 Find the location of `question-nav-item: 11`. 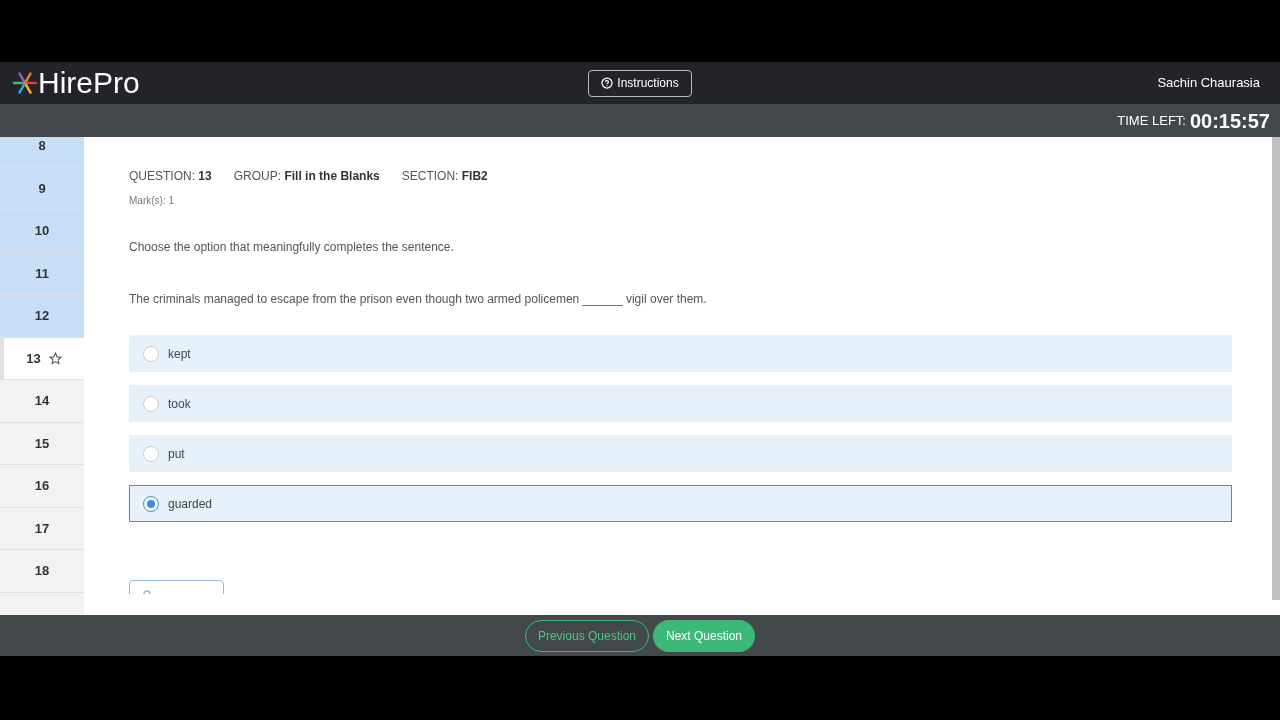

question-nav-item: 11 is located at coordinates (42, 273).